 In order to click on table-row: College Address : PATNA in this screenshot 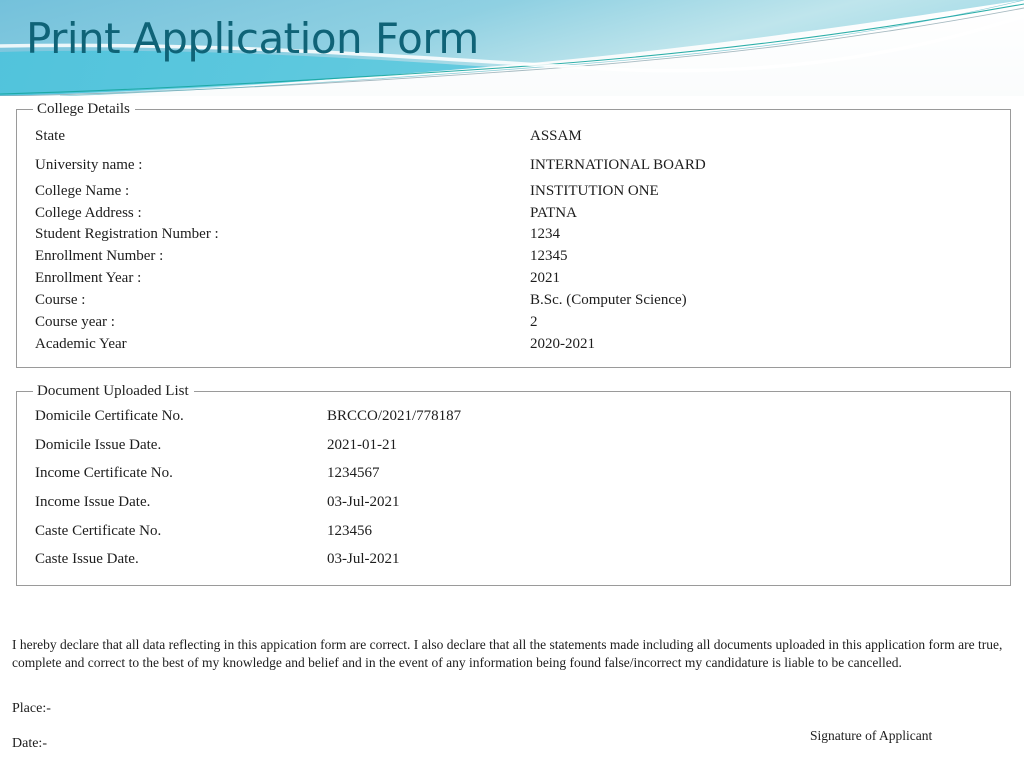, I will do `click(513, 213)`.